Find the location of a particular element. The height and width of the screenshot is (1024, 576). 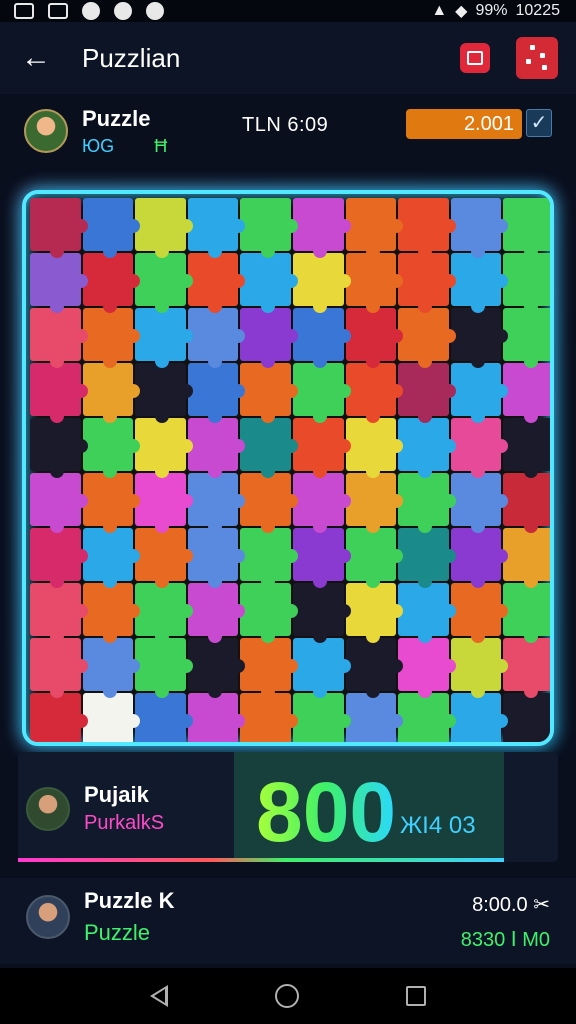

nav-home-icon is located at coordinates (286, 996).